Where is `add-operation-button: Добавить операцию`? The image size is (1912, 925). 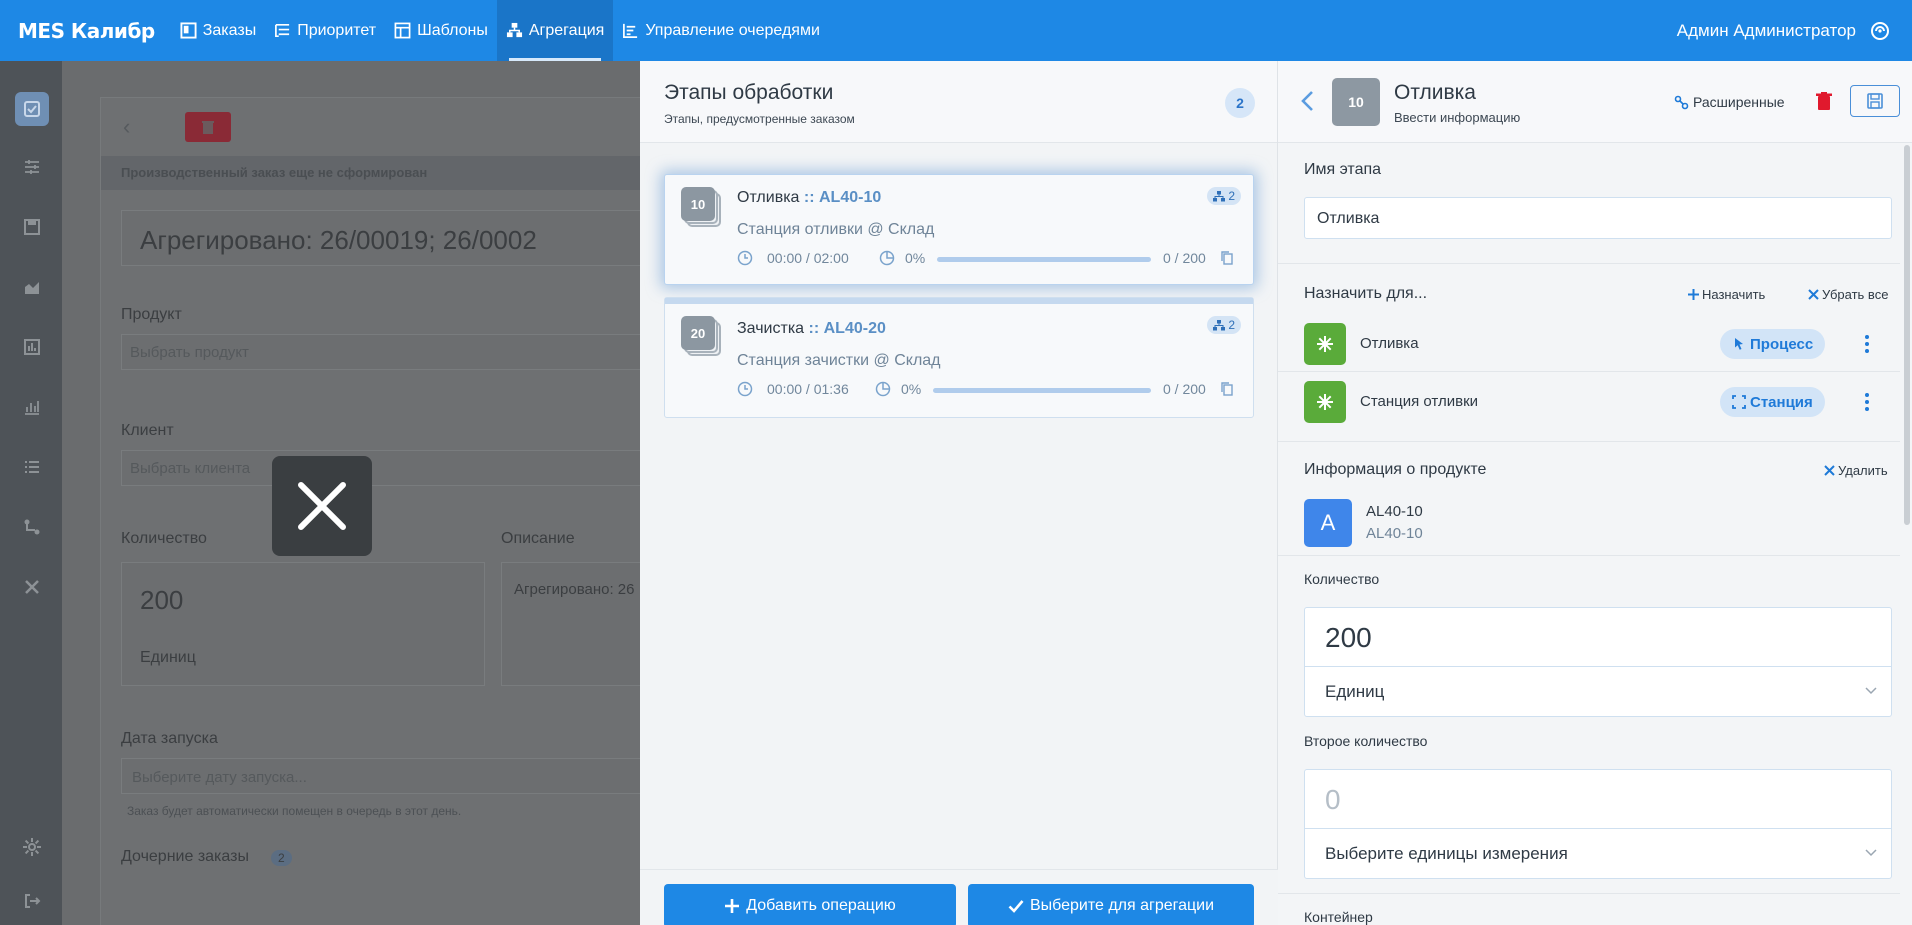
add-operation-button: Добавить операцию is located at coordinates (810, 904).